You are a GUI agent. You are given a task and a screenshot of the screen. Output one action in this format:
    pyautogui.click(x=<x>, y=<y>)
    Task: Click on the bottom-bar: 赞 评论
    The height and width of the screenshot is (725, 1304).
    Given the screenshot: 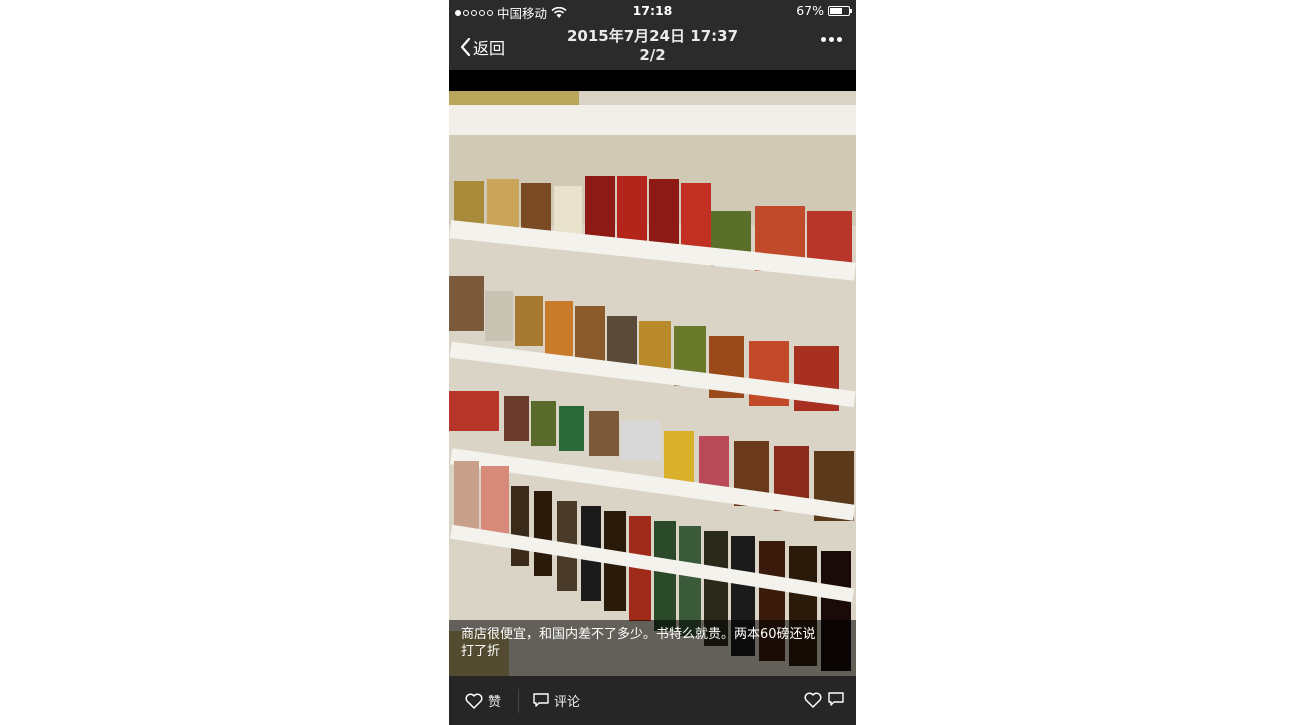 What is the action you would take?
    pyautogui.click(x=652, y=700)
    